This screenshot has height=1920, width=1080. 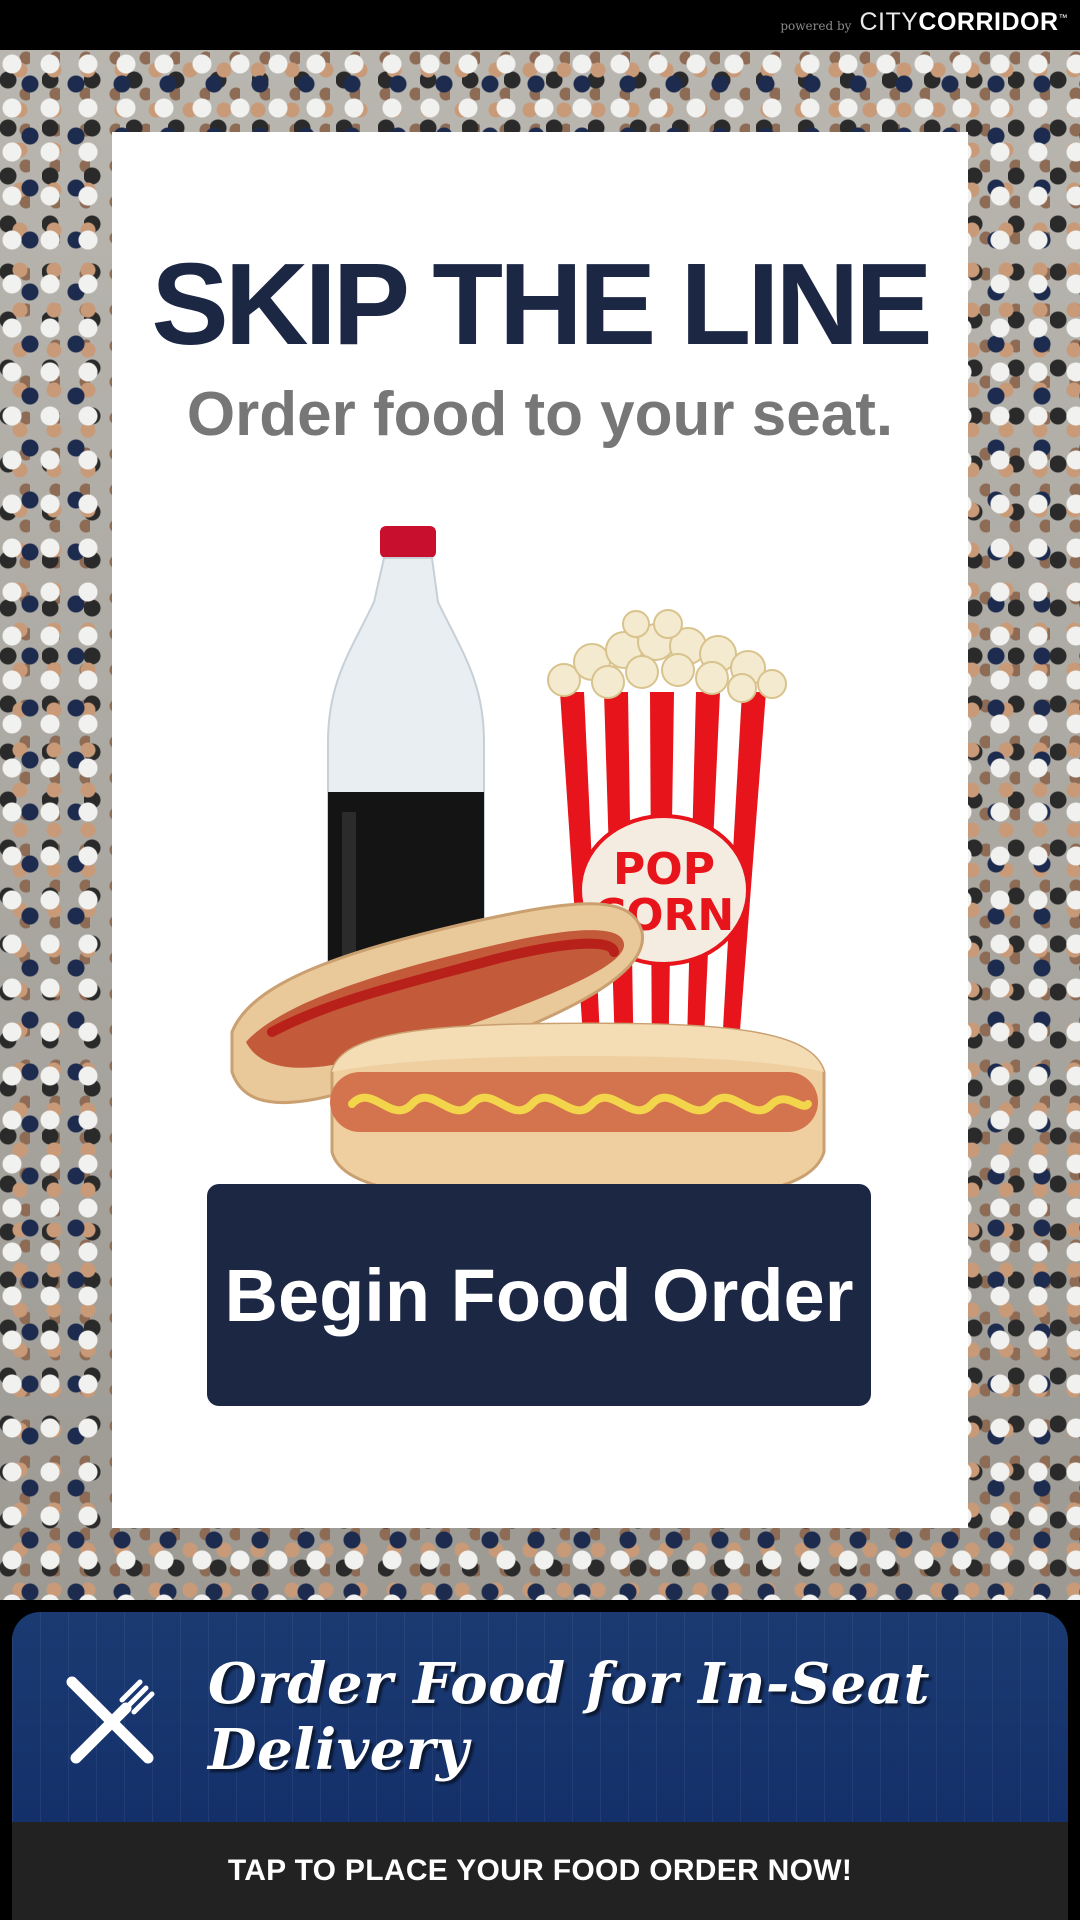 What do you see at coordinates (816, 26) in the screenshot?
I see `powered-by-text: powered by` at bounding box center [816, 26].